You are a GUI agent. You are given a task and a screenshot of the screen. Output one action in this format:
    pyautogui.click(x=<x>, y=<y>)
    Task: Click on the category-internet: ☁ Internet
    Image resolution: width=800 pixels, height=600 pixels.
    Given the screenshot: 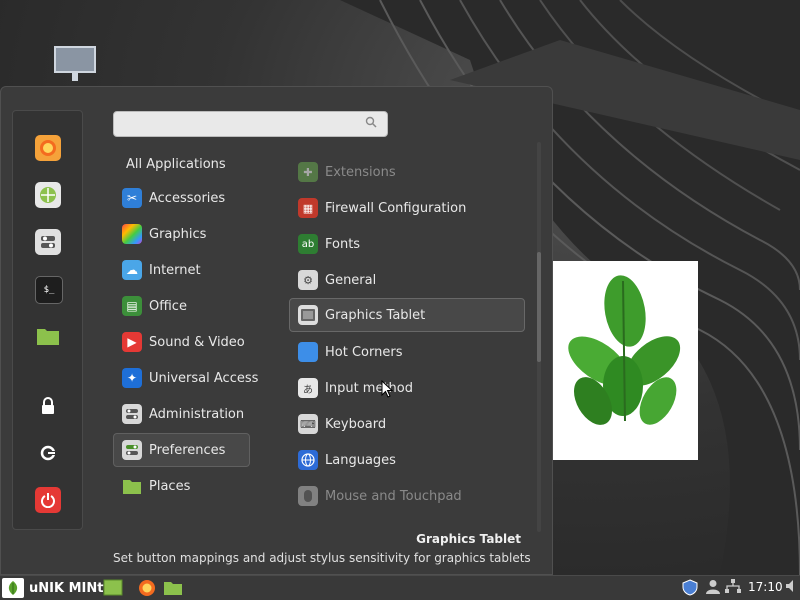 What is the action you would take?
    pyautogui.click(x=181, y=270)
    